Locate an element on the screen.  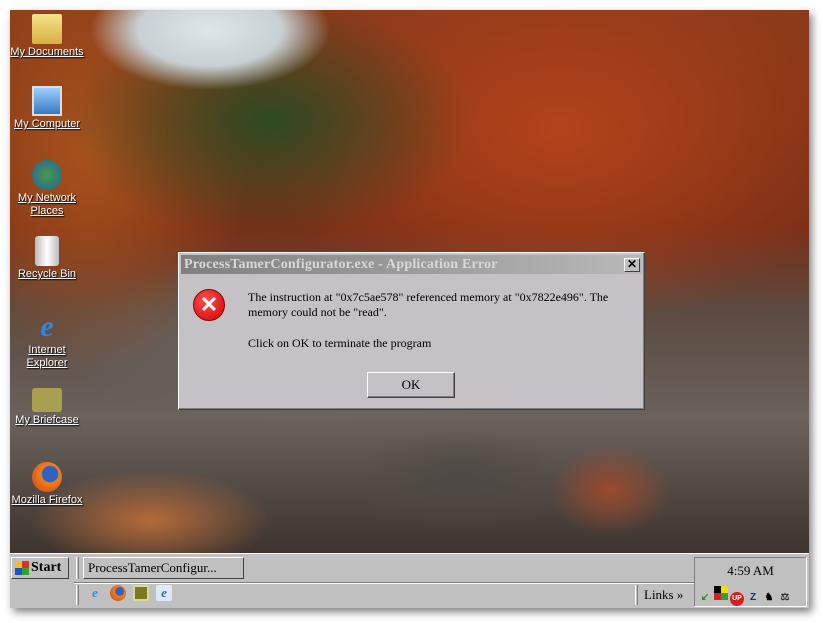
toolbar-grip is located at coordinates (77, 568).